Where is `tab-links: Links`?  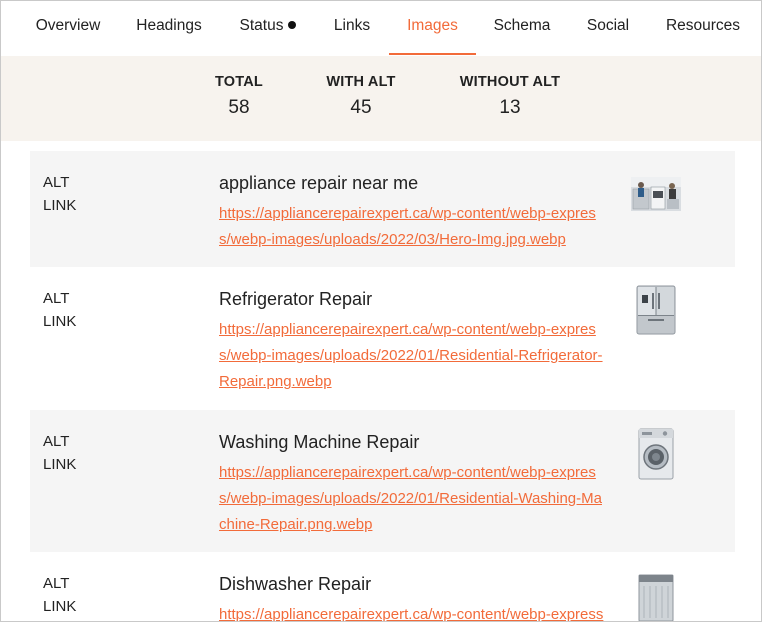 tab-links: Links is located at coordinates (352, 28).